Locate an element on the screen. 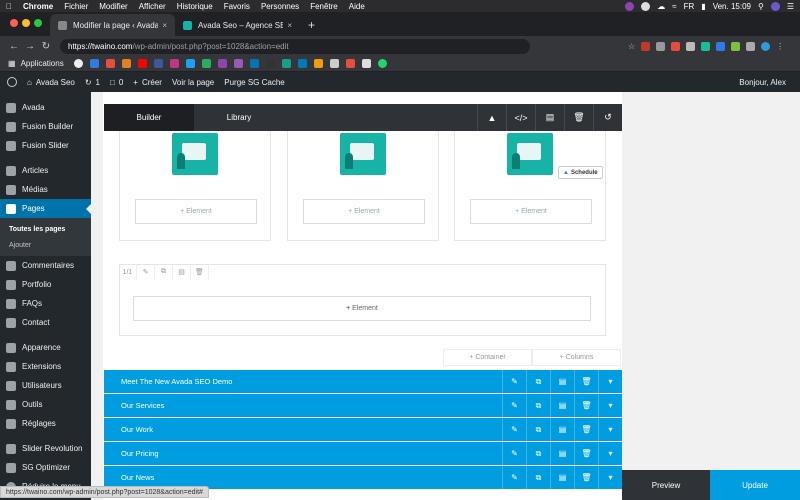 The width and height of the screenshot is (800, 500). tab-builder: Builder is located at coordinates (149, 120).